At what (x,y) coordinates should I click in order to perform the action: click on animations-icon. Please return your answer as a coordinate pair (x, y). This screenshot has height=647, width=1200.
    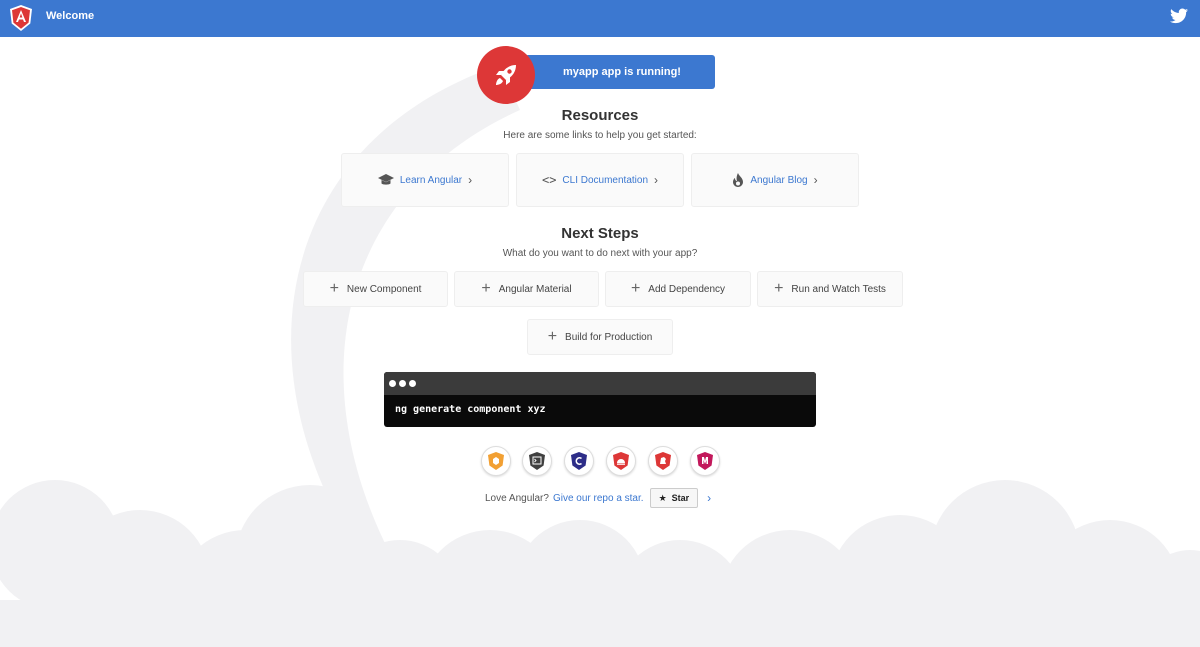
    Looking at the image, I should click on (496, 461).